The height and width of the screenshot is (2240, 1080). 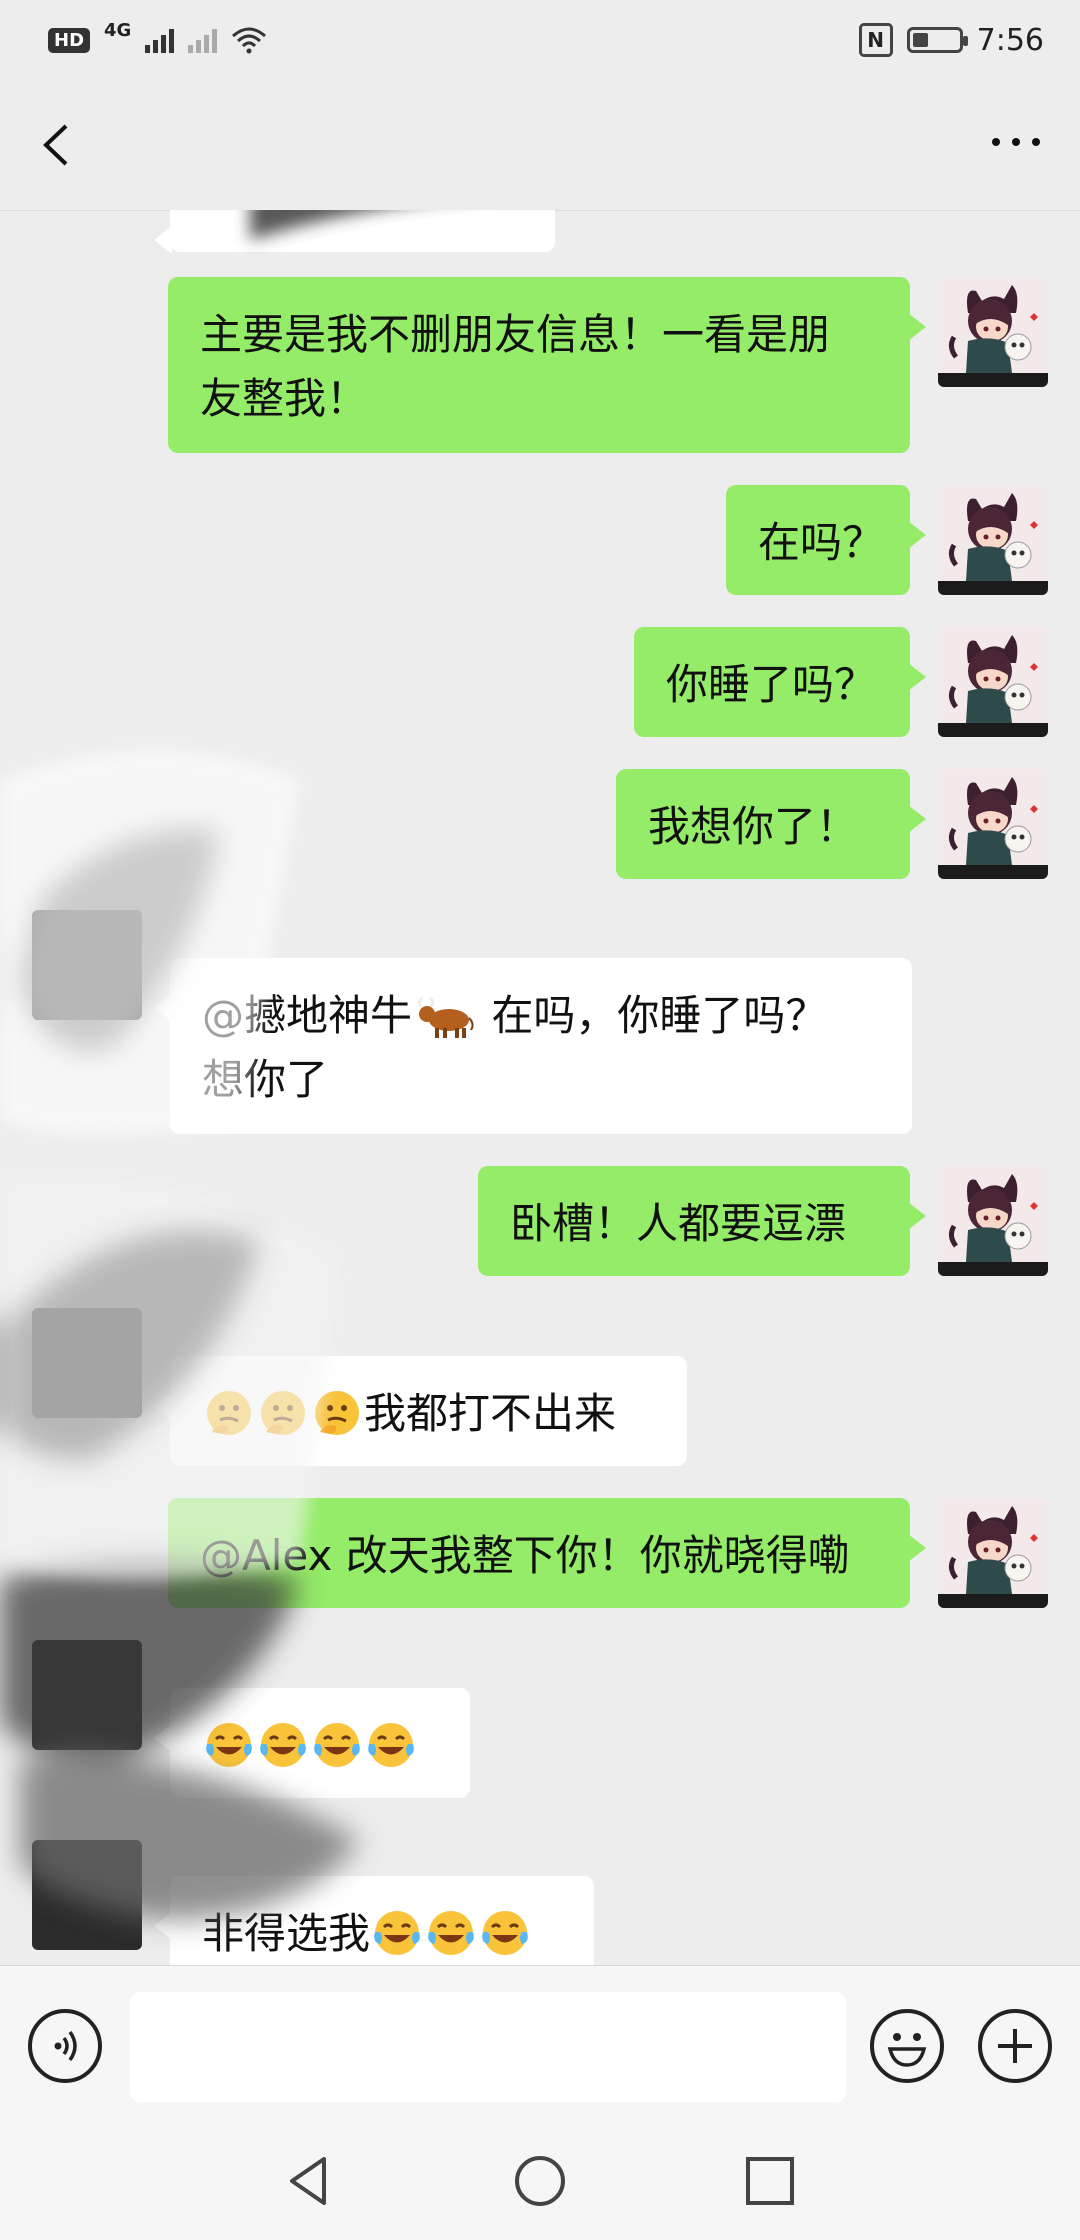 I want to click on message-text: 卧槽！人都要逗漂, so click(x=678, y=1223).